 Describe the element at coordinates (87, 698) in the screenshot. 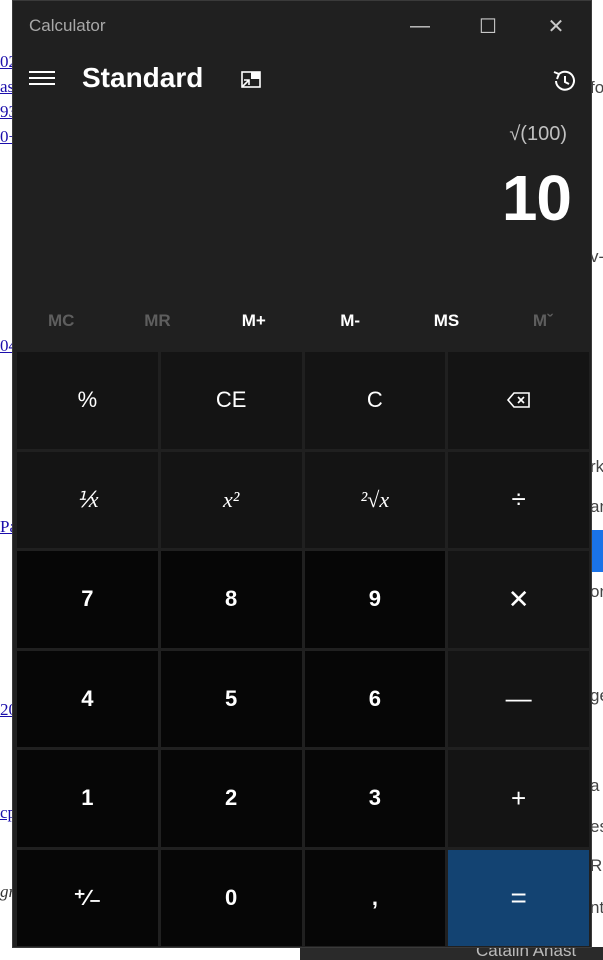

I see `digit-4-button: 4` at that location.